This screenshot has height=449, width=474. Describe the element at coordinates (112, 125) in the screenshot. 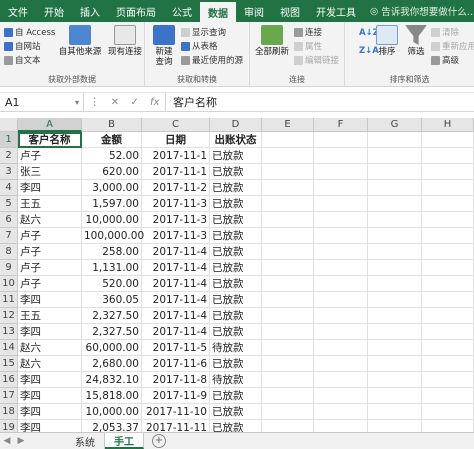

I see `column-header-b: B` at that location.